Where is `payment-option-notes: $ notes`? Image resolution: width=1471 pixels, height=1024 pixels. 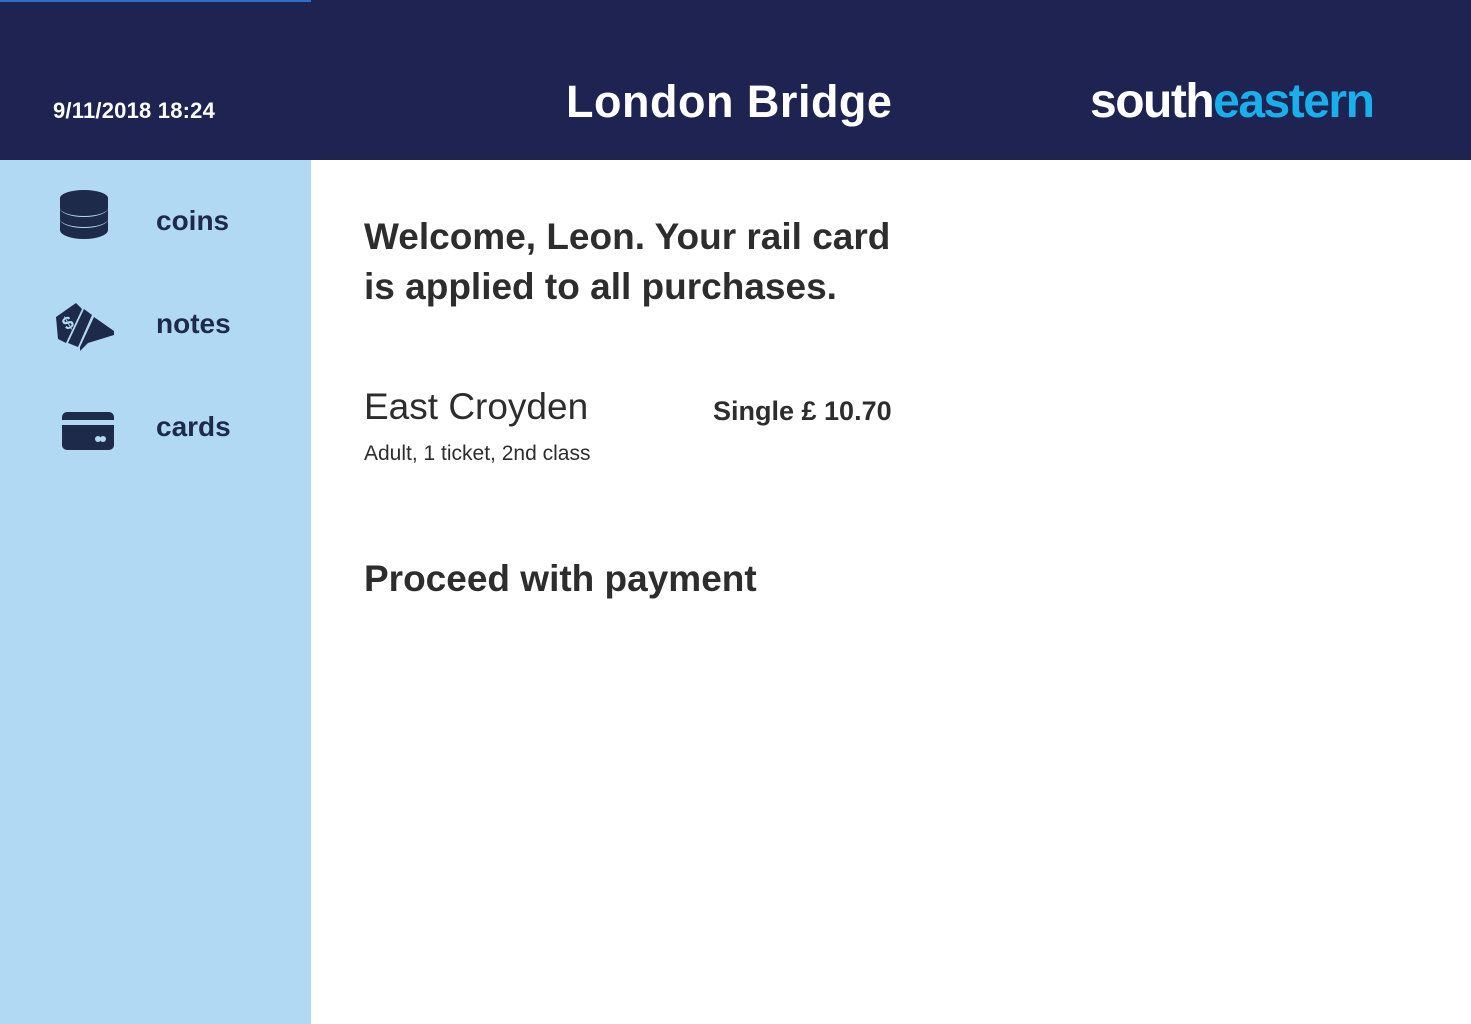 payment-option-notes: $ notes is located at coordinates (155, 325).